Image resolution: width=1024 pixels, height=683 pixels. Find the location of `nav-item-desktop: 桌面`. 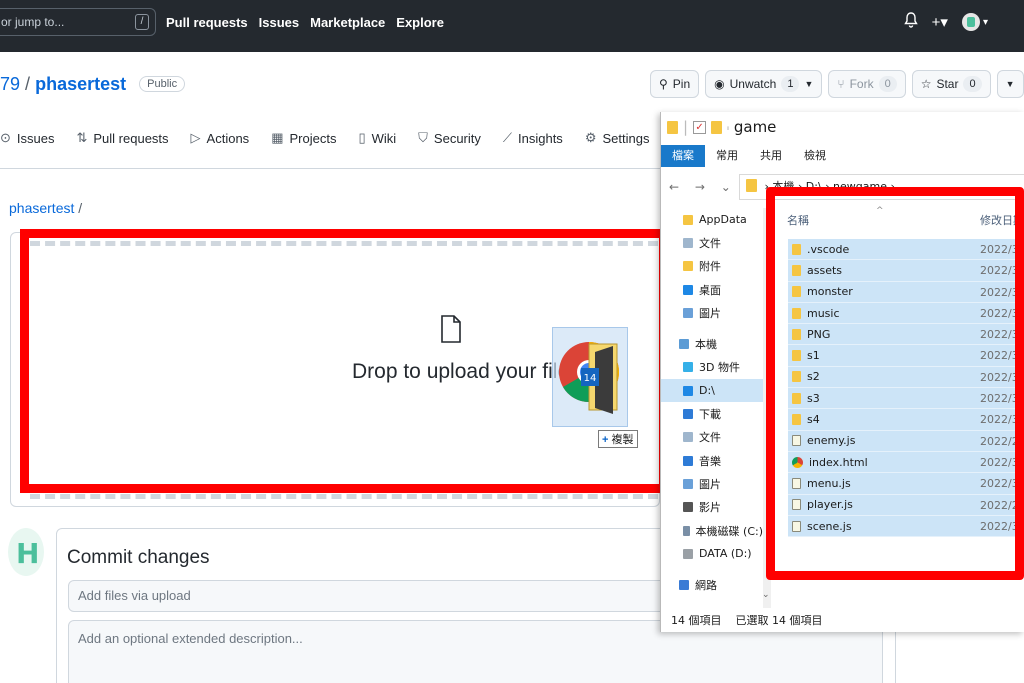

nav-item-desktop: 桌面 is located at coordinates (712, 289).